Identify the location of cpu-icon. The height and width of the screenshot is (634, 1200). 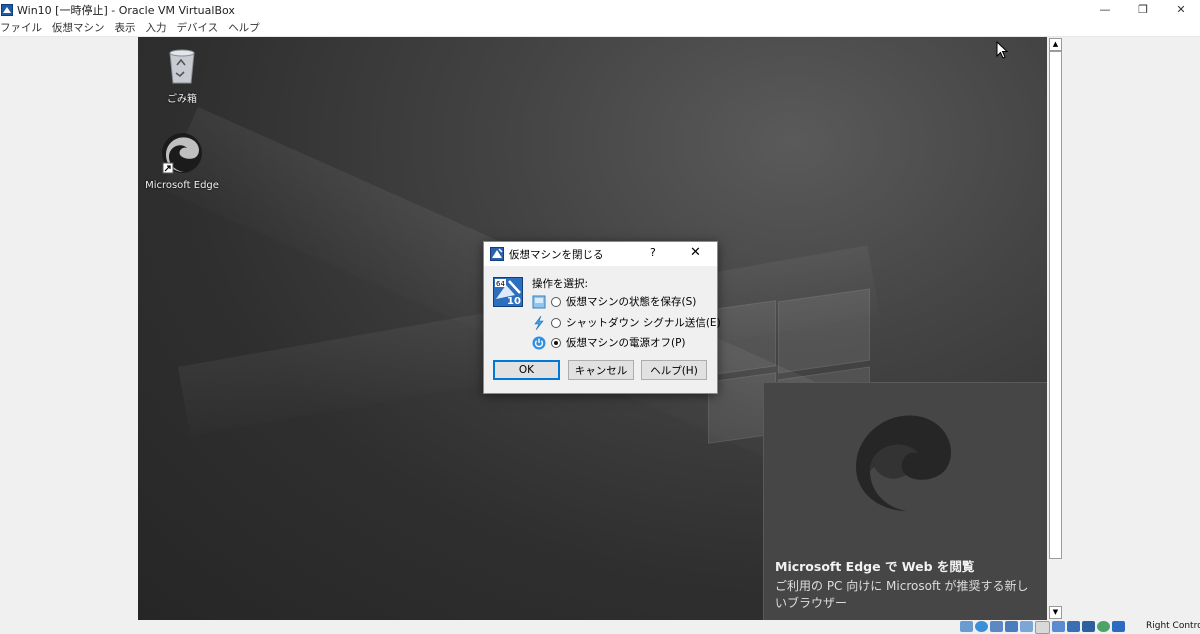
(1088, 626).